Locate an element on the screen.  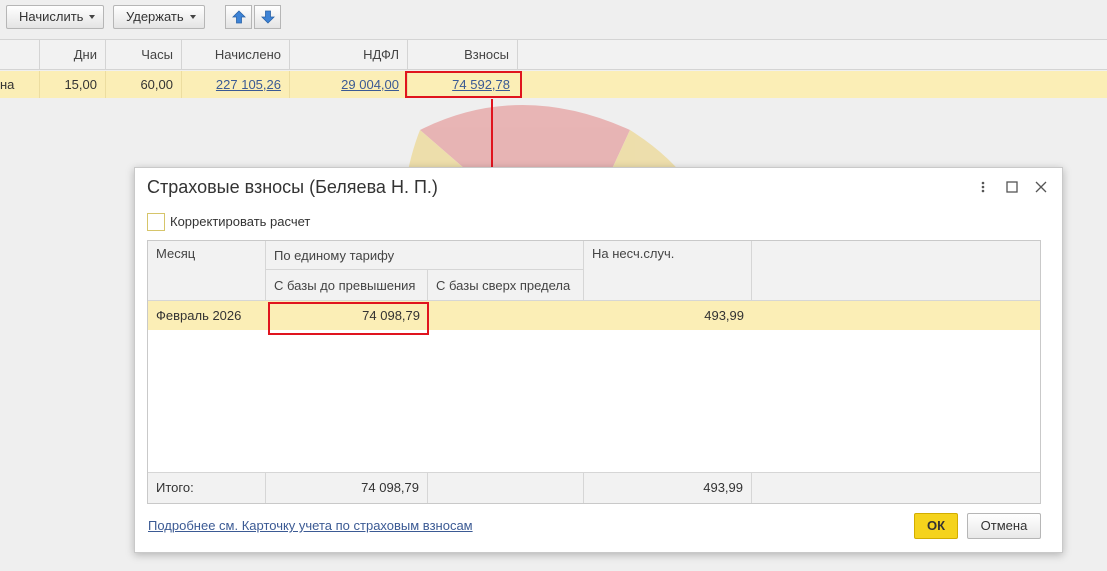
more-vertical-icon is located at coordinates (983, 187).